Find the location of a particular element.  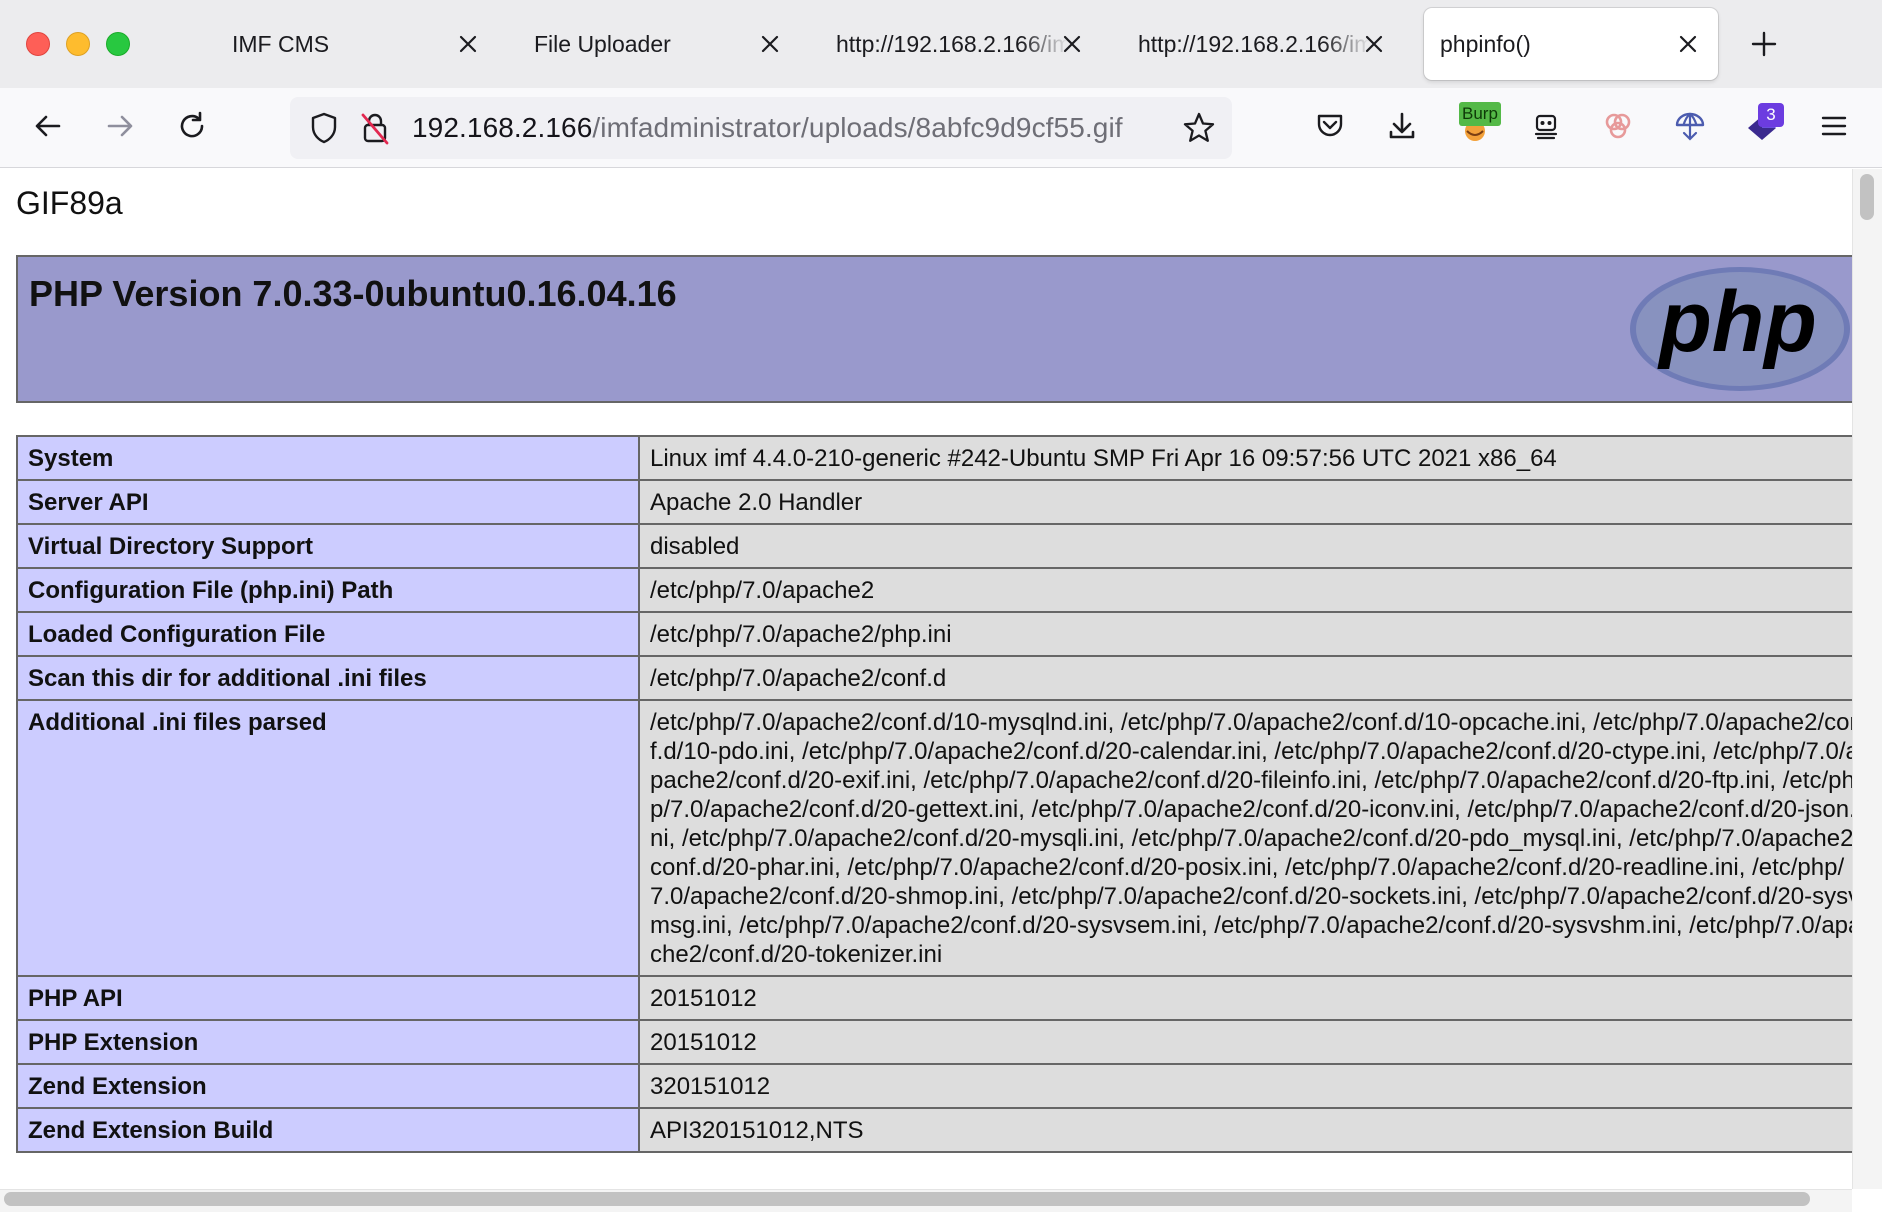

tab-imf-cms: IMF CMS is located at coordinates (350, 44).